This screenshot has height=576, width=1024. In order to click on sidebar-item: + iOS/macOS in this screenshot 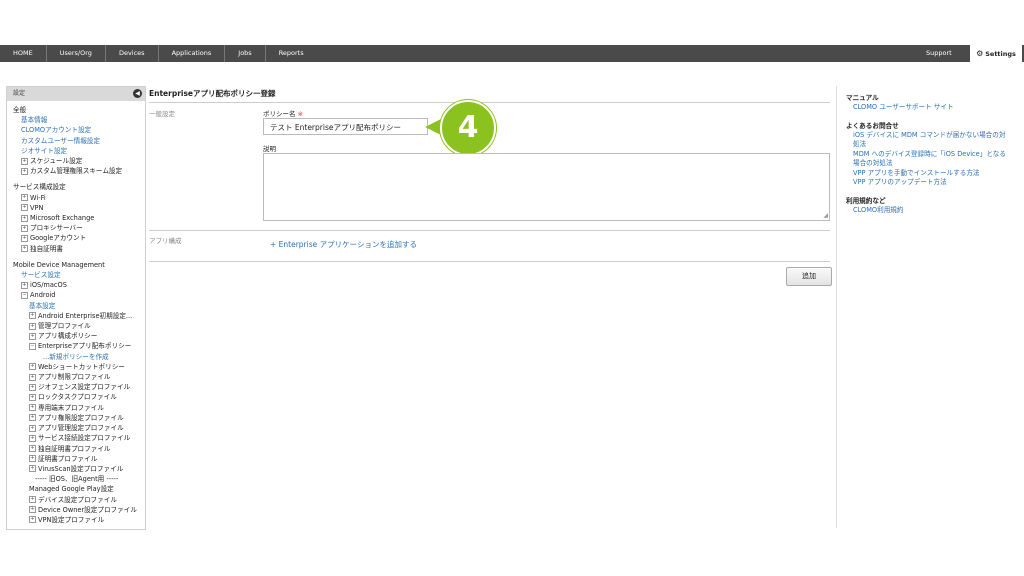, I will do `click(79, 285)`.